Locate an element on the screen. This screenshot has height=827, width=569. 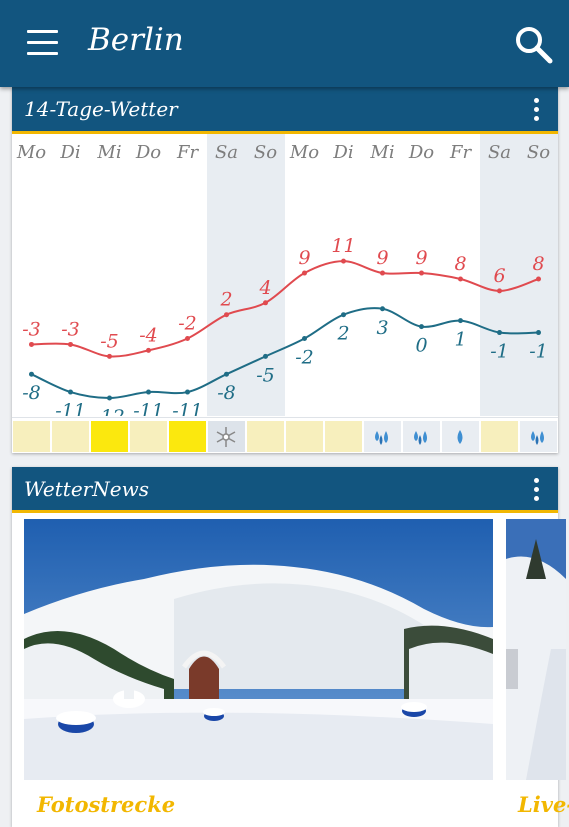
weather-snow-cell is located at coordinates (226, 436).